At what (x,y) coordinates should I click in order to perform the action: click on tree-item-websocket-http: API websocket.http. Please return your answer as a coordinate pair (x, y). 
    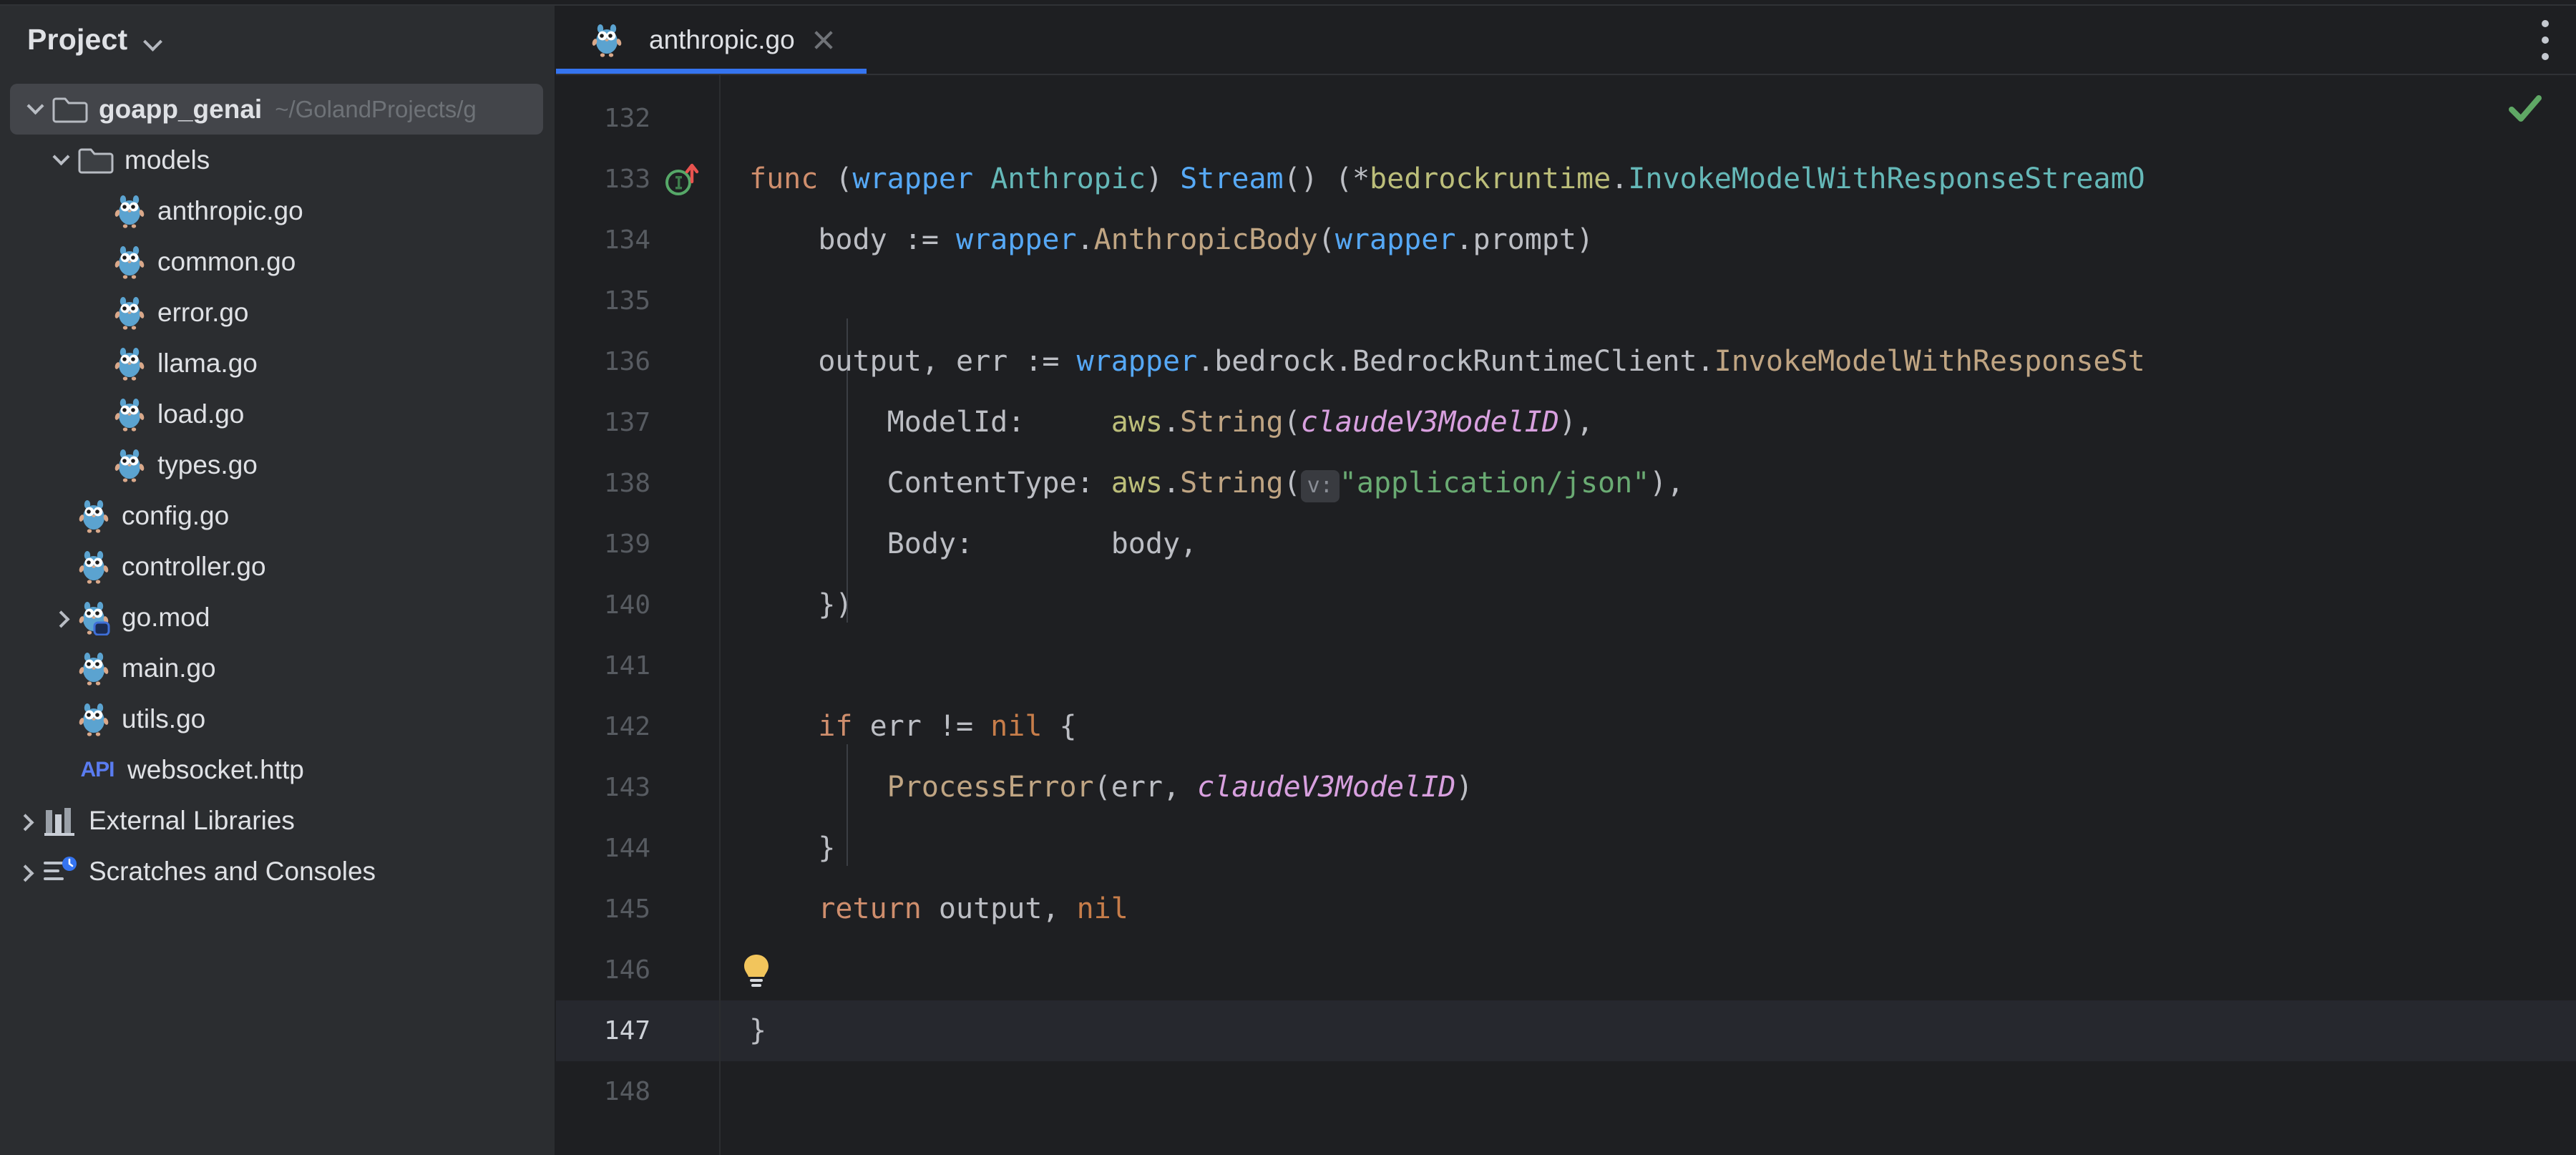
    Looking at the image, I should click on (277, 769).